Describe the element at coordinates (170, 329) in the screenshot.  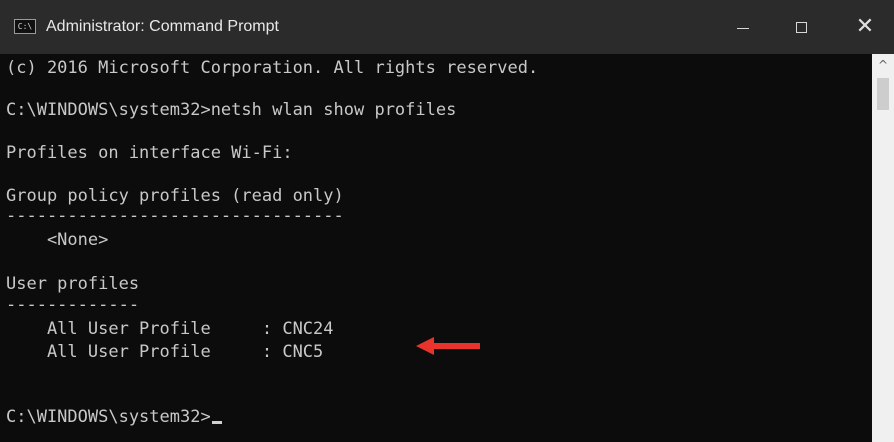
I see `profile-entry: All User Profile : CNC24` at that location.